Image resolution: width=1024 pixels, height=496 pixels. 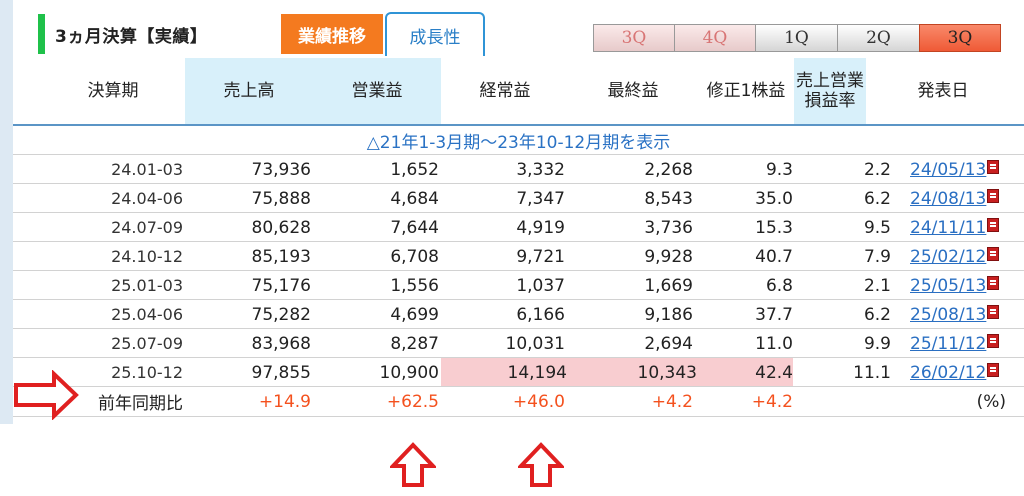 I want to click on announcement-date-link: 25/02/12, so click(x=948, y=257).